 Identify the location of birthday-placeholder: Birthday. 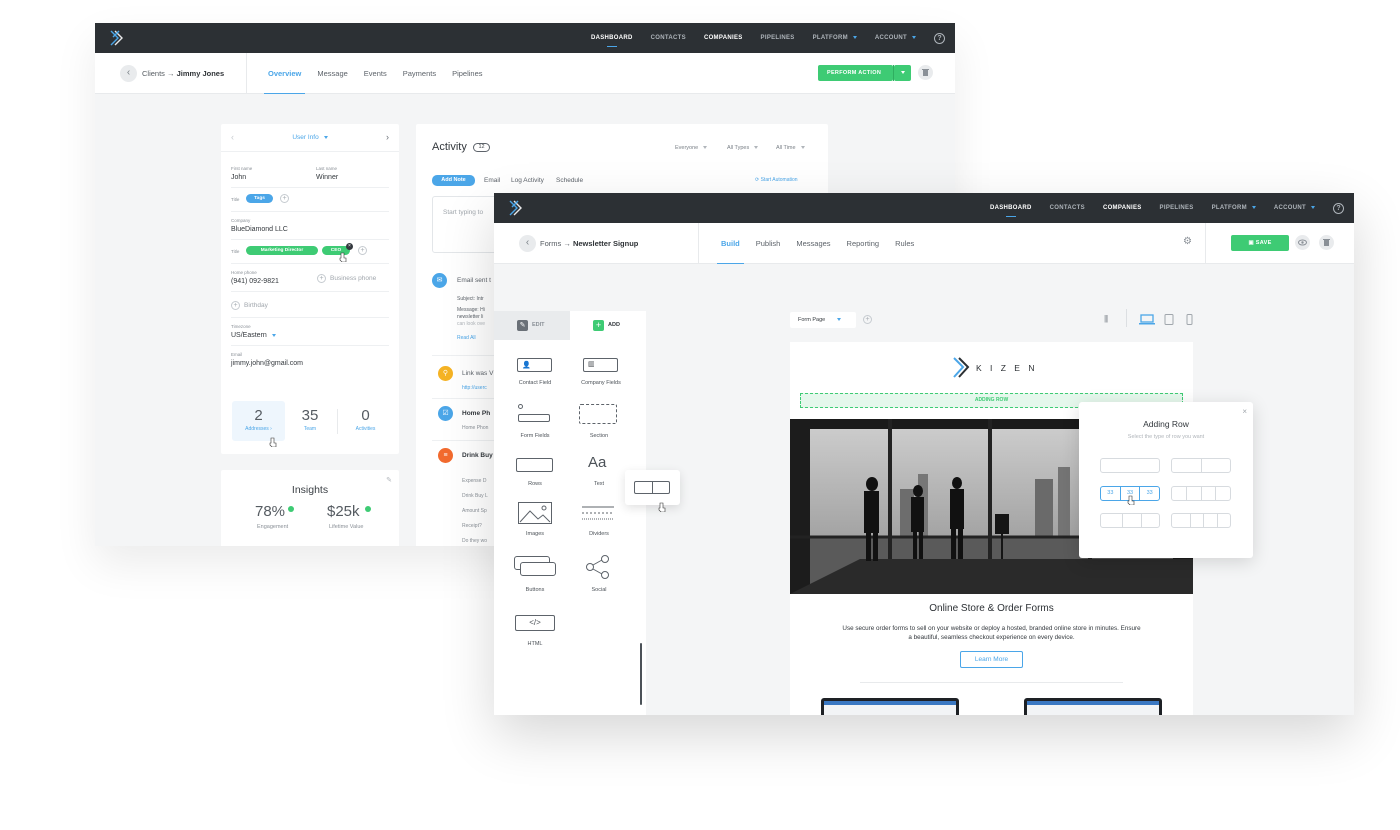
(256, 305).